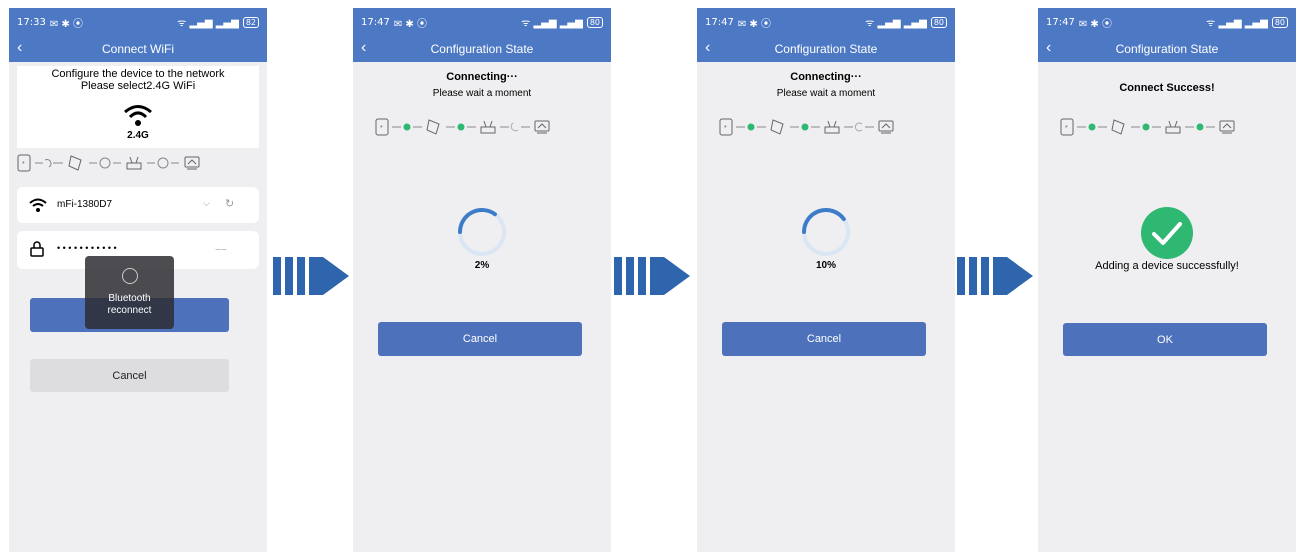  Describe the element at coordinates (129, 292) in the screenshot. I see `loading-toast: Bluetooth reconnect` at that location.